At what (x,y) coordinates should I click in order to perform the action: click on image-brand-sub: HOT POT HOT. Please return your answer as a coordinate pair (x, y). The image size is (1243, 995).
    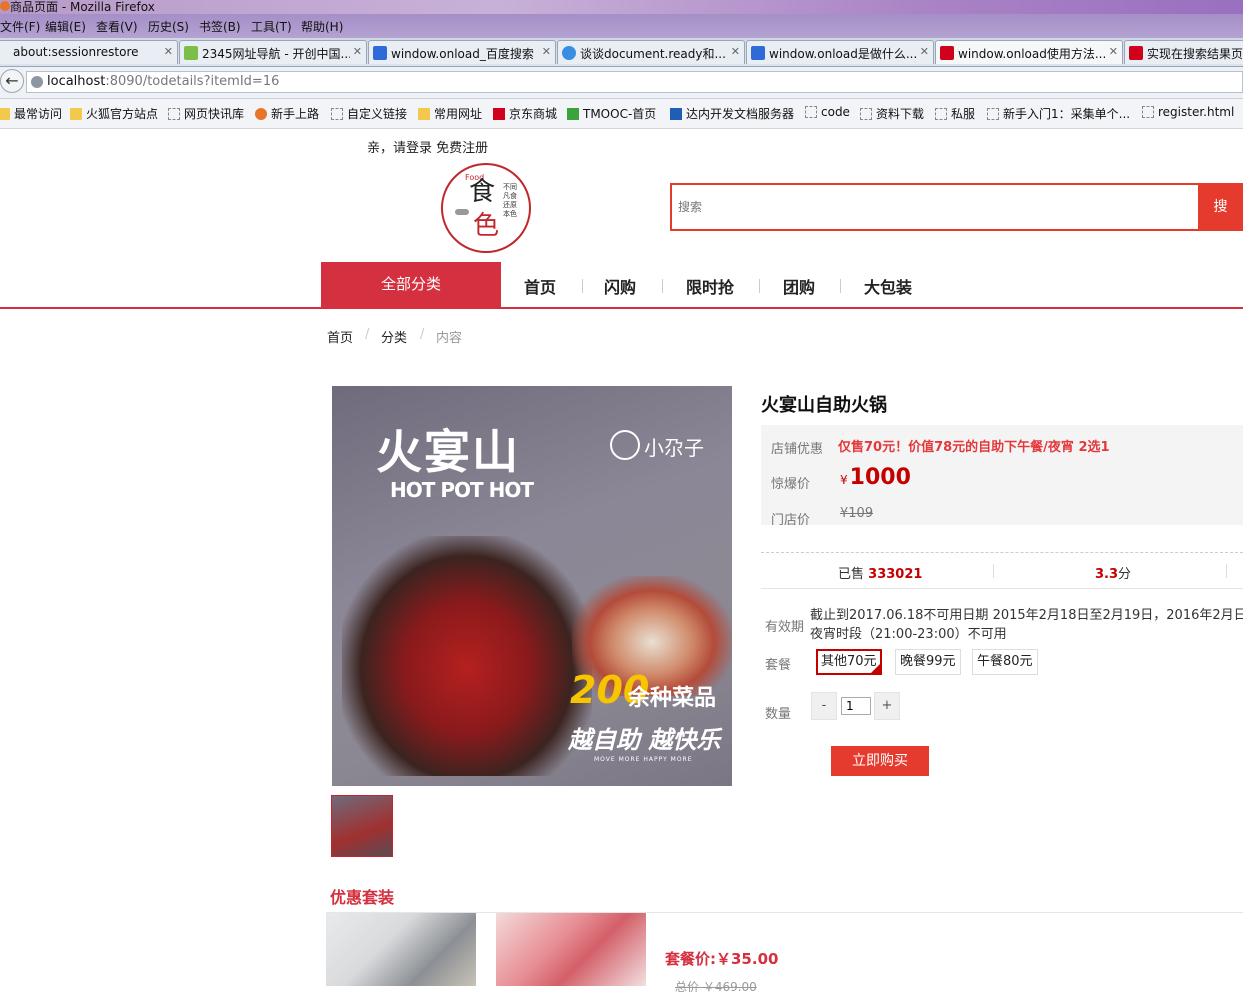
    Looking at the image, I should click on (462, 490).